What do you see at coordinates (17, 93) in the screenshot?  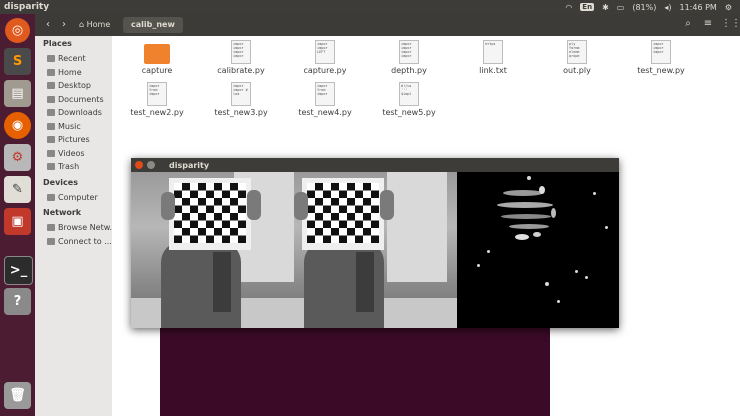 I see `files-icon: ▤` at bounding box center [17, 93].